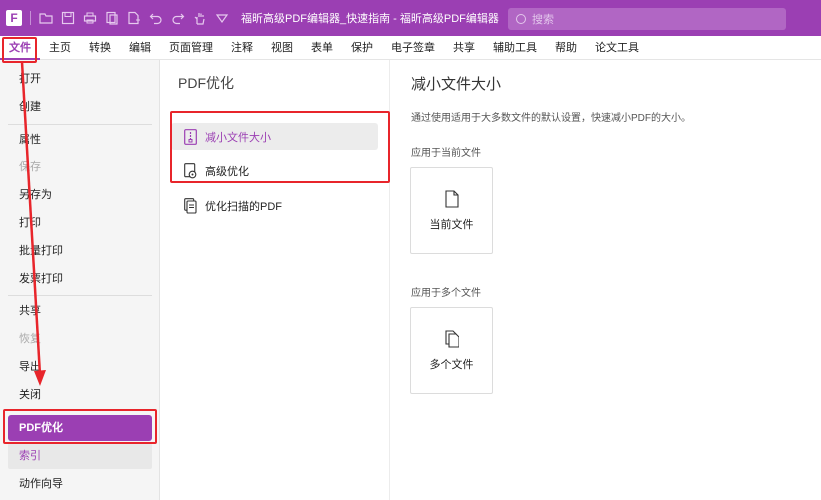  Describe the element at coordinates (80, 456) in the screenshot. I see `sidebar-item-index: 索引` at that location.